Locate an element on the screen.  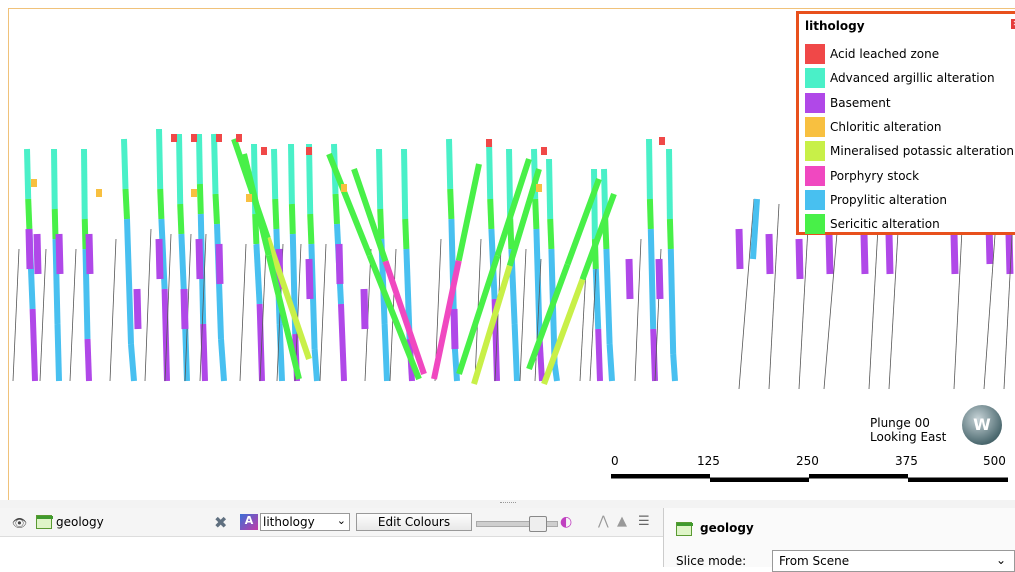
eye-icon: 👁 is located at coordinates (19, 523).